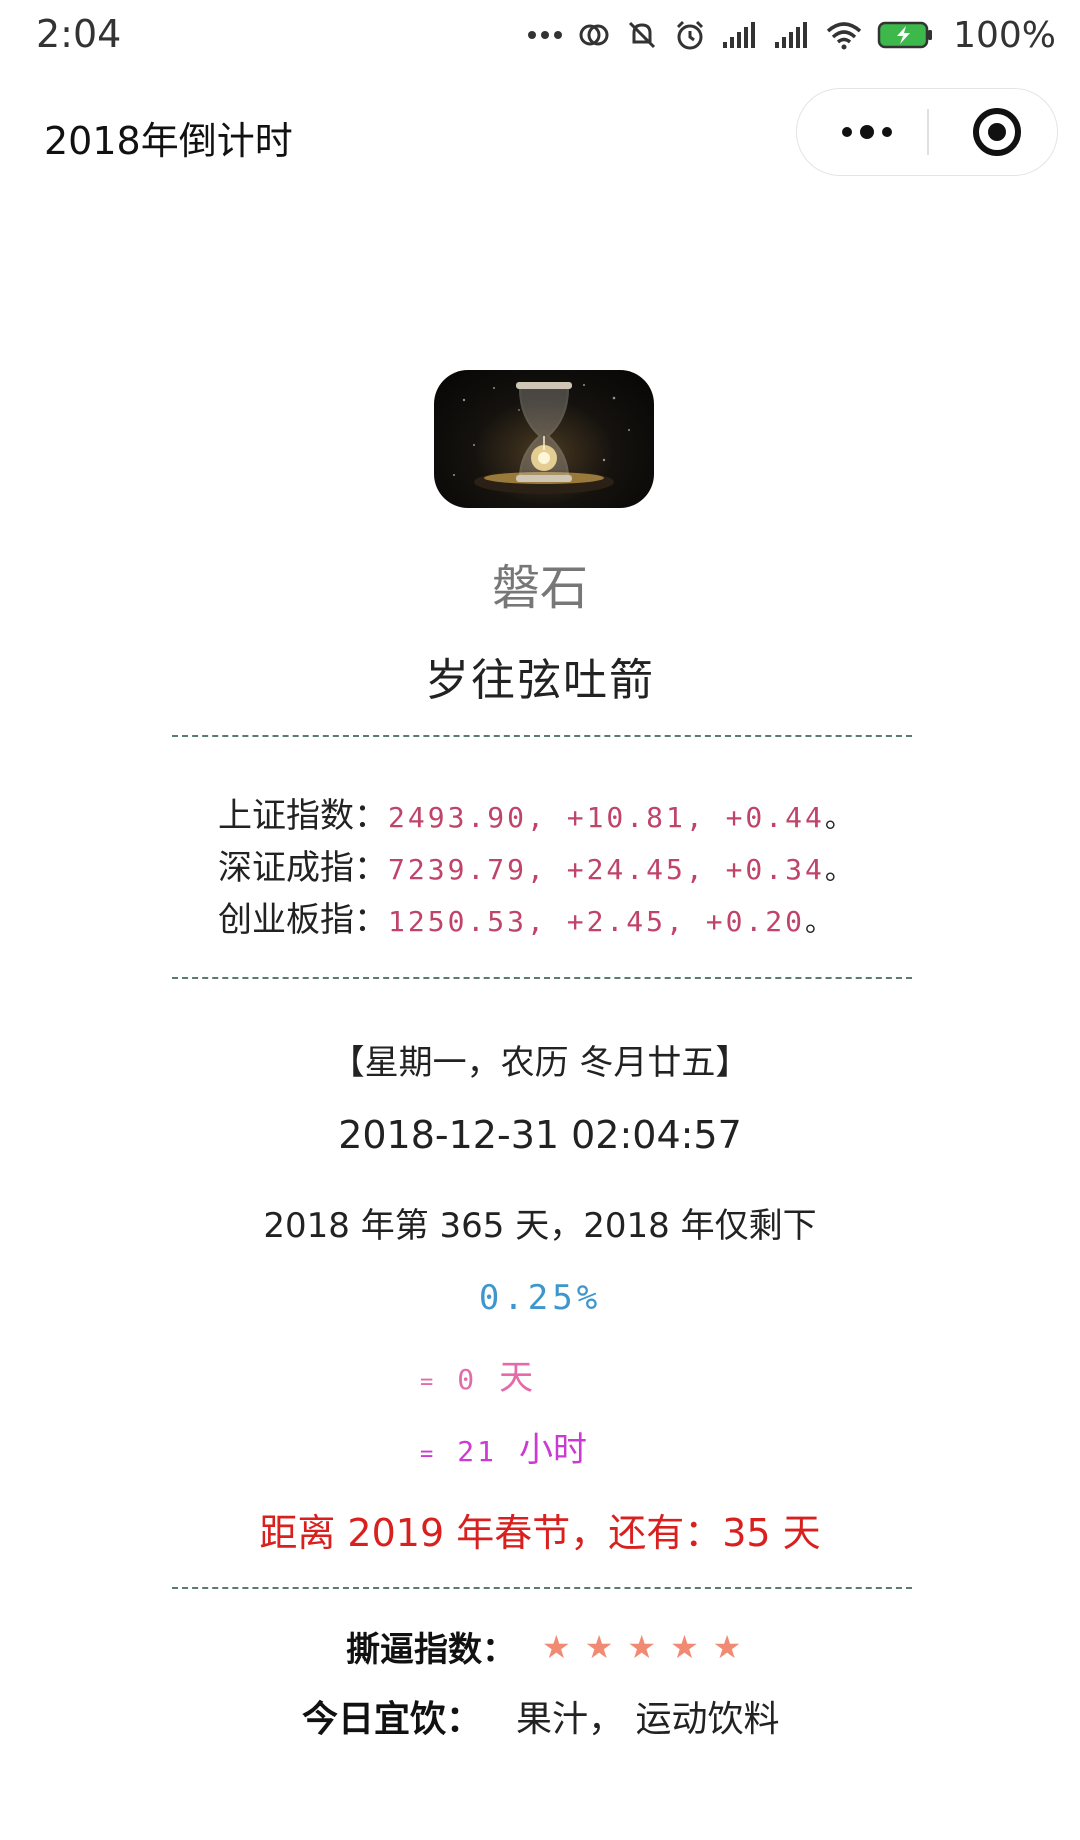  What do you see at coordinates (540, 1298) in the screenshot?
I see `year-percent-left: 0.25%` at bounding box center [540, 1298].